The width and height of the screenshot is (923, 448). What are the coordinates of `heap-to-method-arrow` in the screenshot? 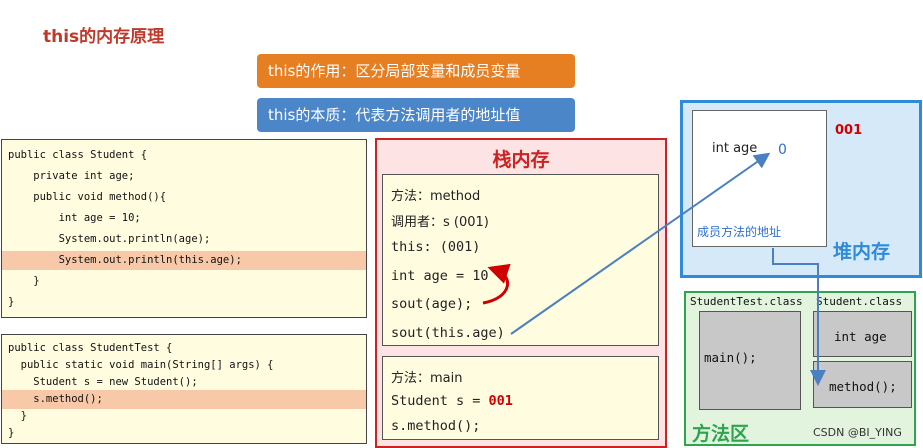 It's located at (799, 317).